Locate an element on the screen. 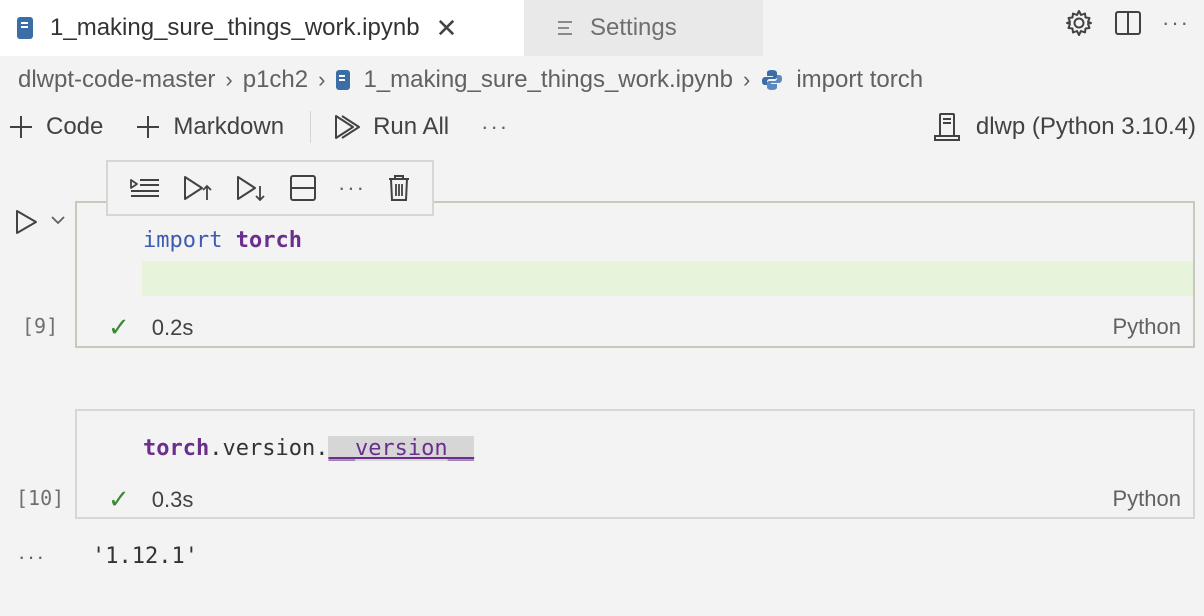  run-all-button: Run All is located at coordinates (391, 127).